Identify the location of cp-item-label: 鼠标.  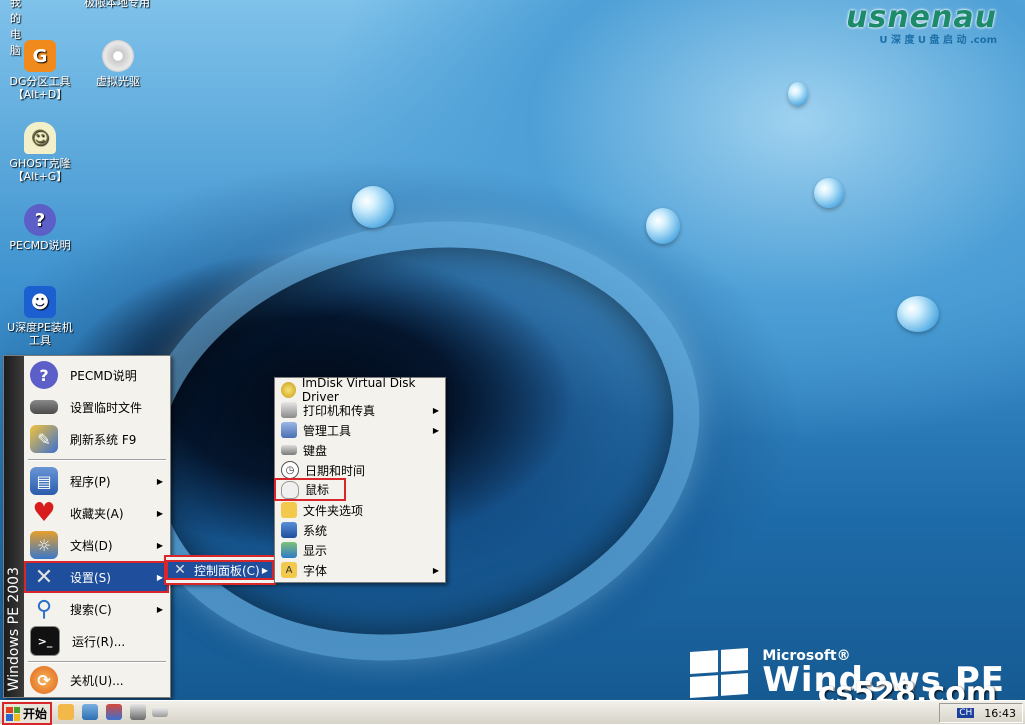
(317, 490).